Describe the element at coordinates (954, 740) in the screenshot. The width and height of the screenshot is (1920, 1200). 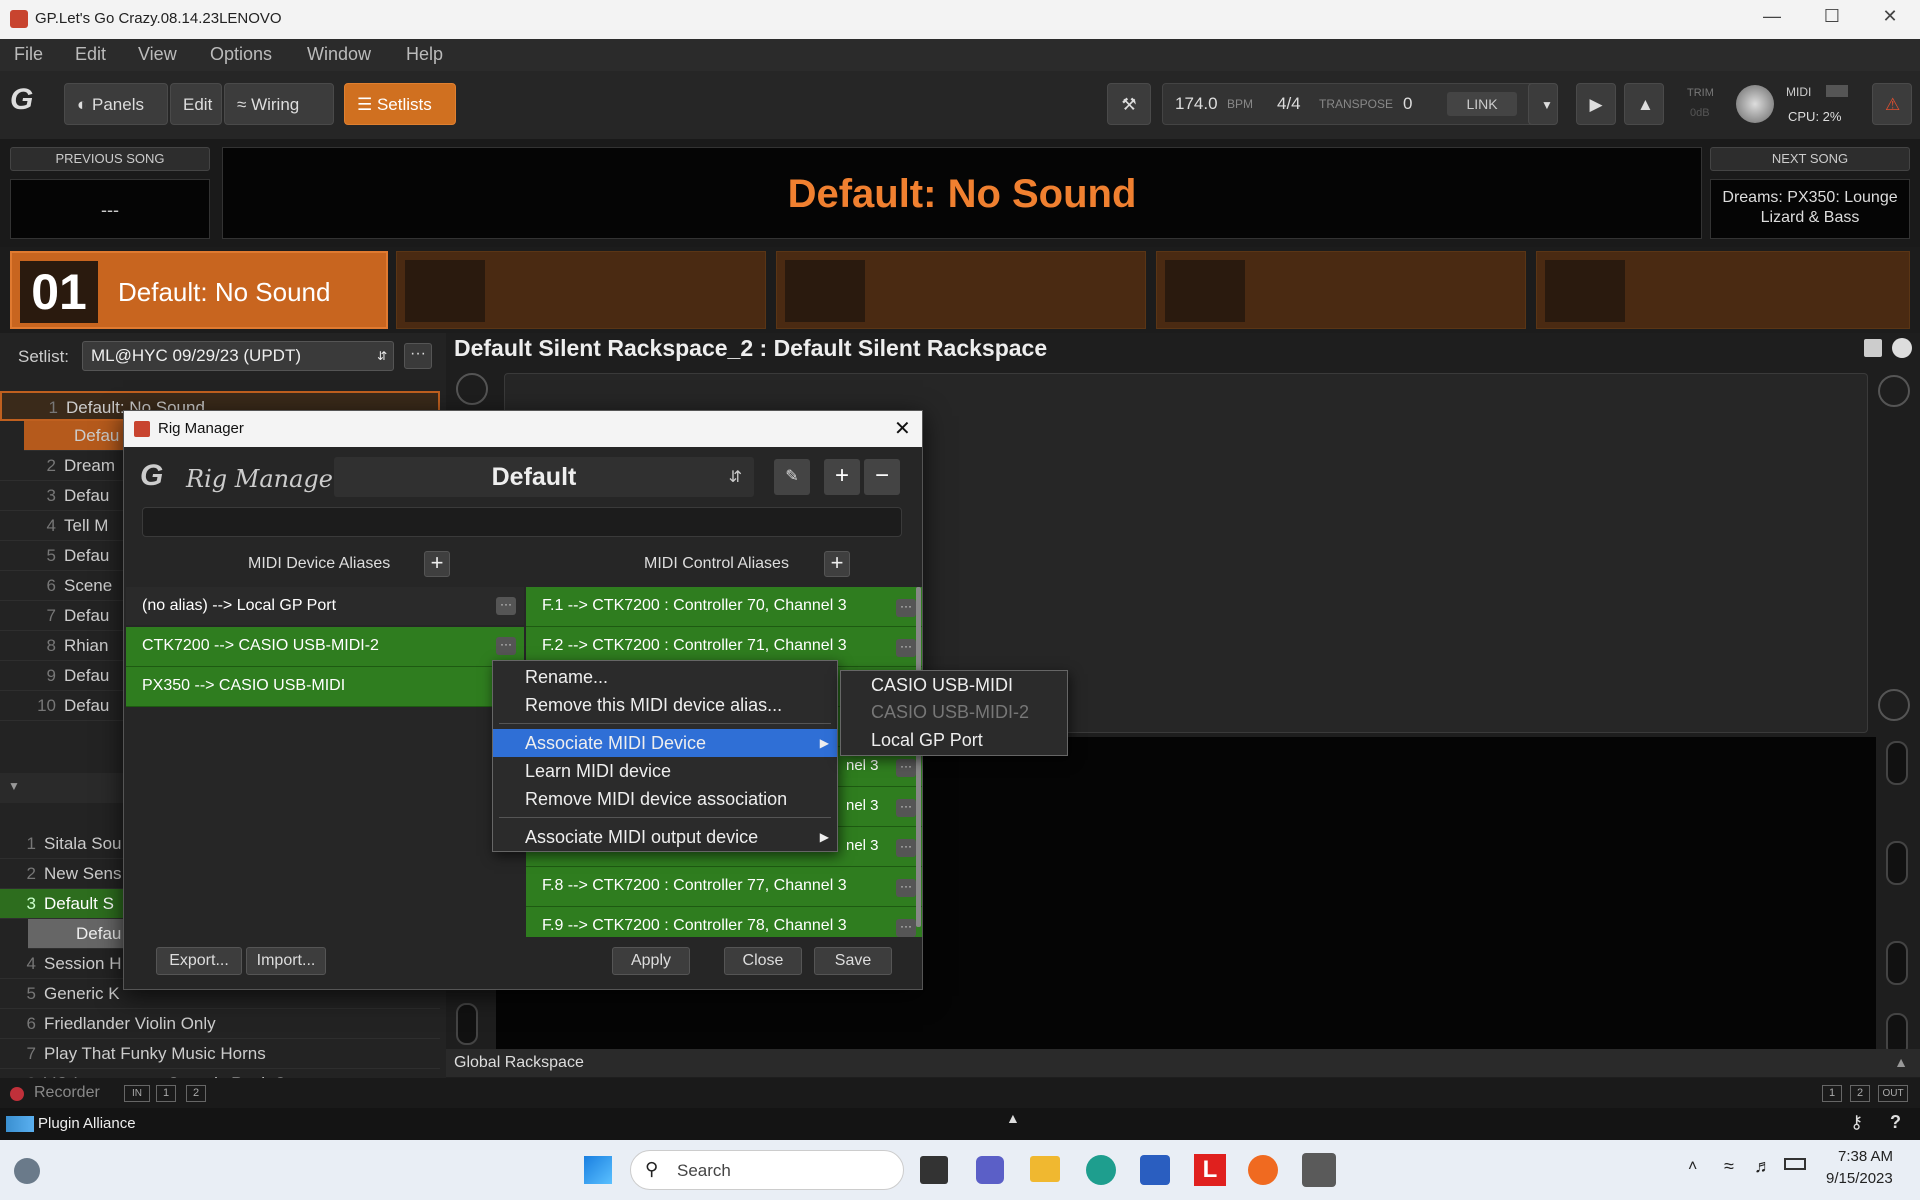
I see `submenu-item-local-gp-port: Local GP Port` at that location.